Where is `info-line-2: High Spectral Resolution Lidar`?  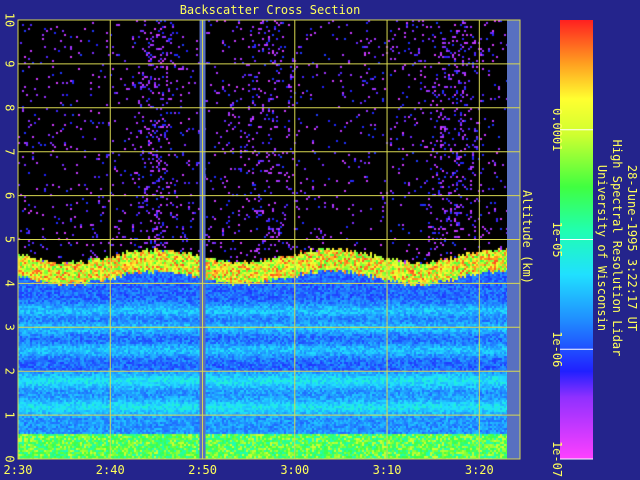
info-line-2: High Spectral Resolution Lidar is located at coordinates (617, 248).